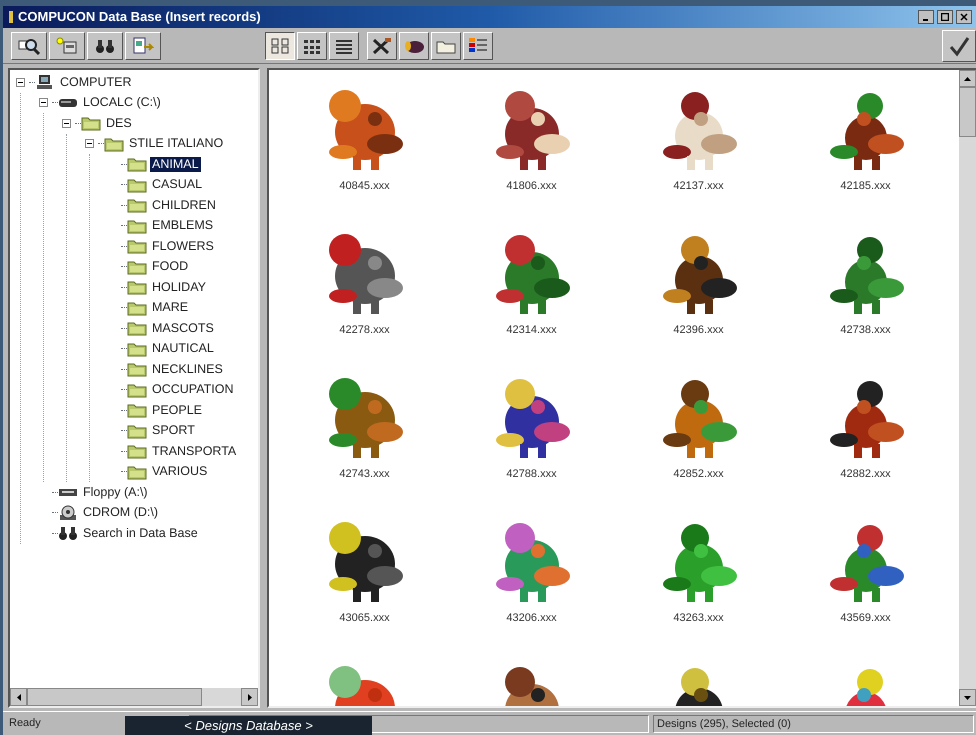 The width and height of the screenshot is (976, 735). I want to click on tree-item: DES, so click(119, 123).